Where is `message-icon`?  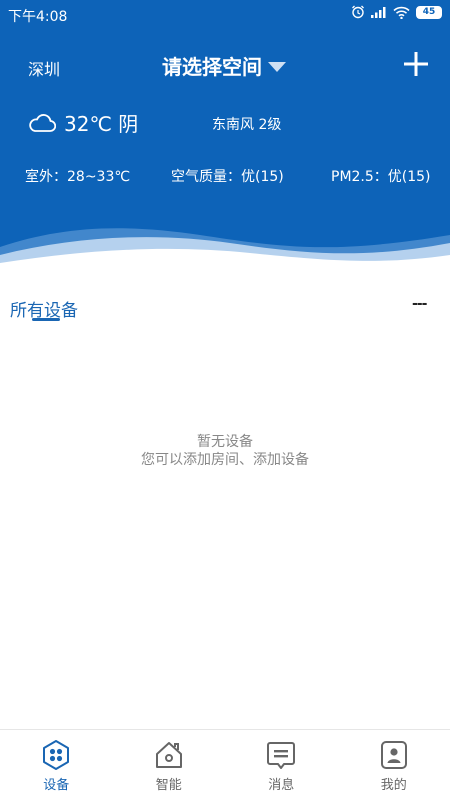 message-icon is located at coordinates (281, 755).